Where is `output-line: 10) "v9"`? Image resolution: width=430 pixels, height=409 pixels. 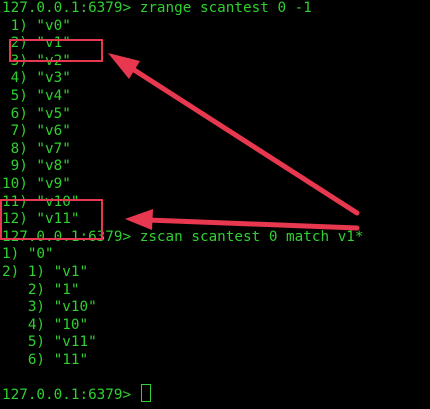
output-line: 10) "v9" is located at coordinates (36, 184).